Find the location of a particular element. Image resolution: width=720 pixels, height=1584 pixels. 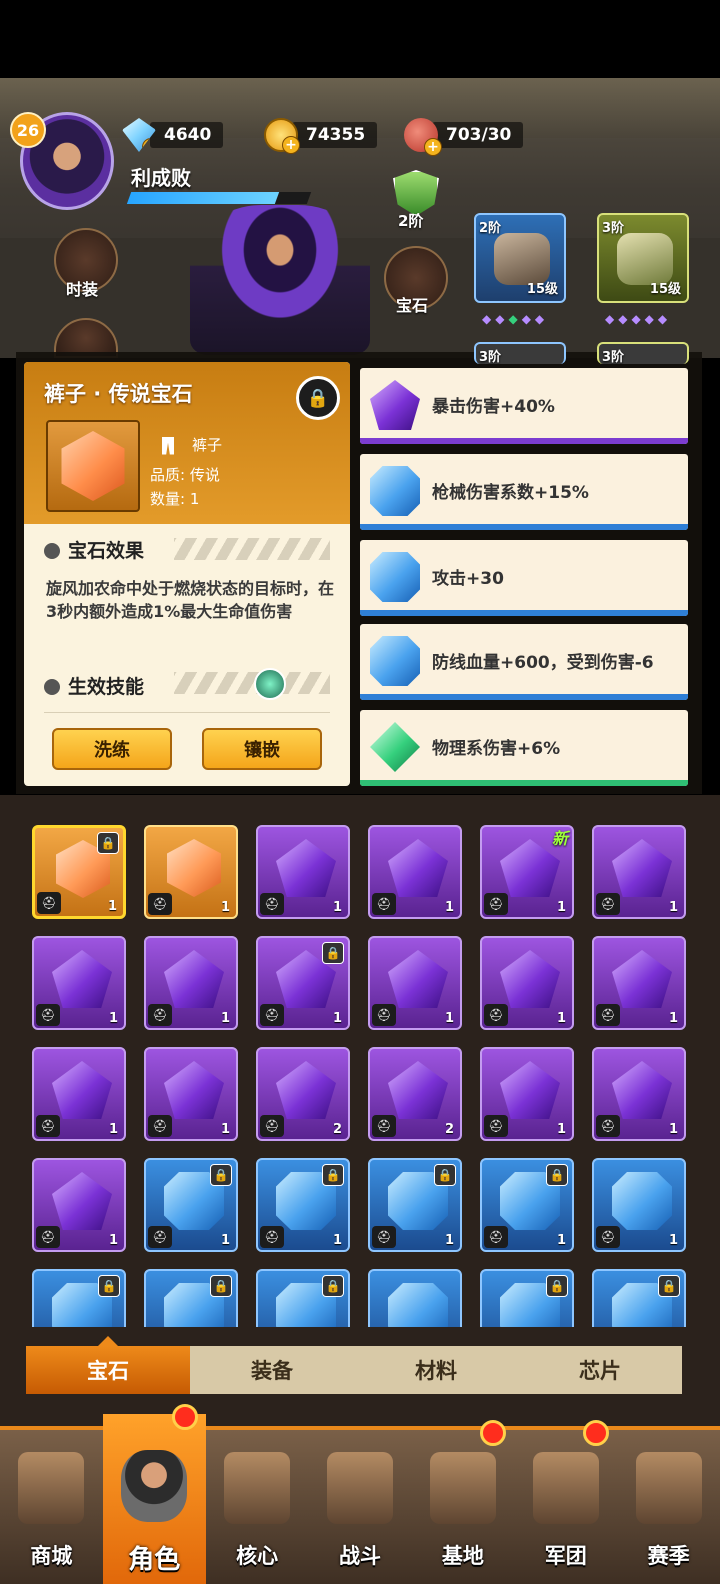

nav-item: 战斗 is located at coordinates (360, 1507).